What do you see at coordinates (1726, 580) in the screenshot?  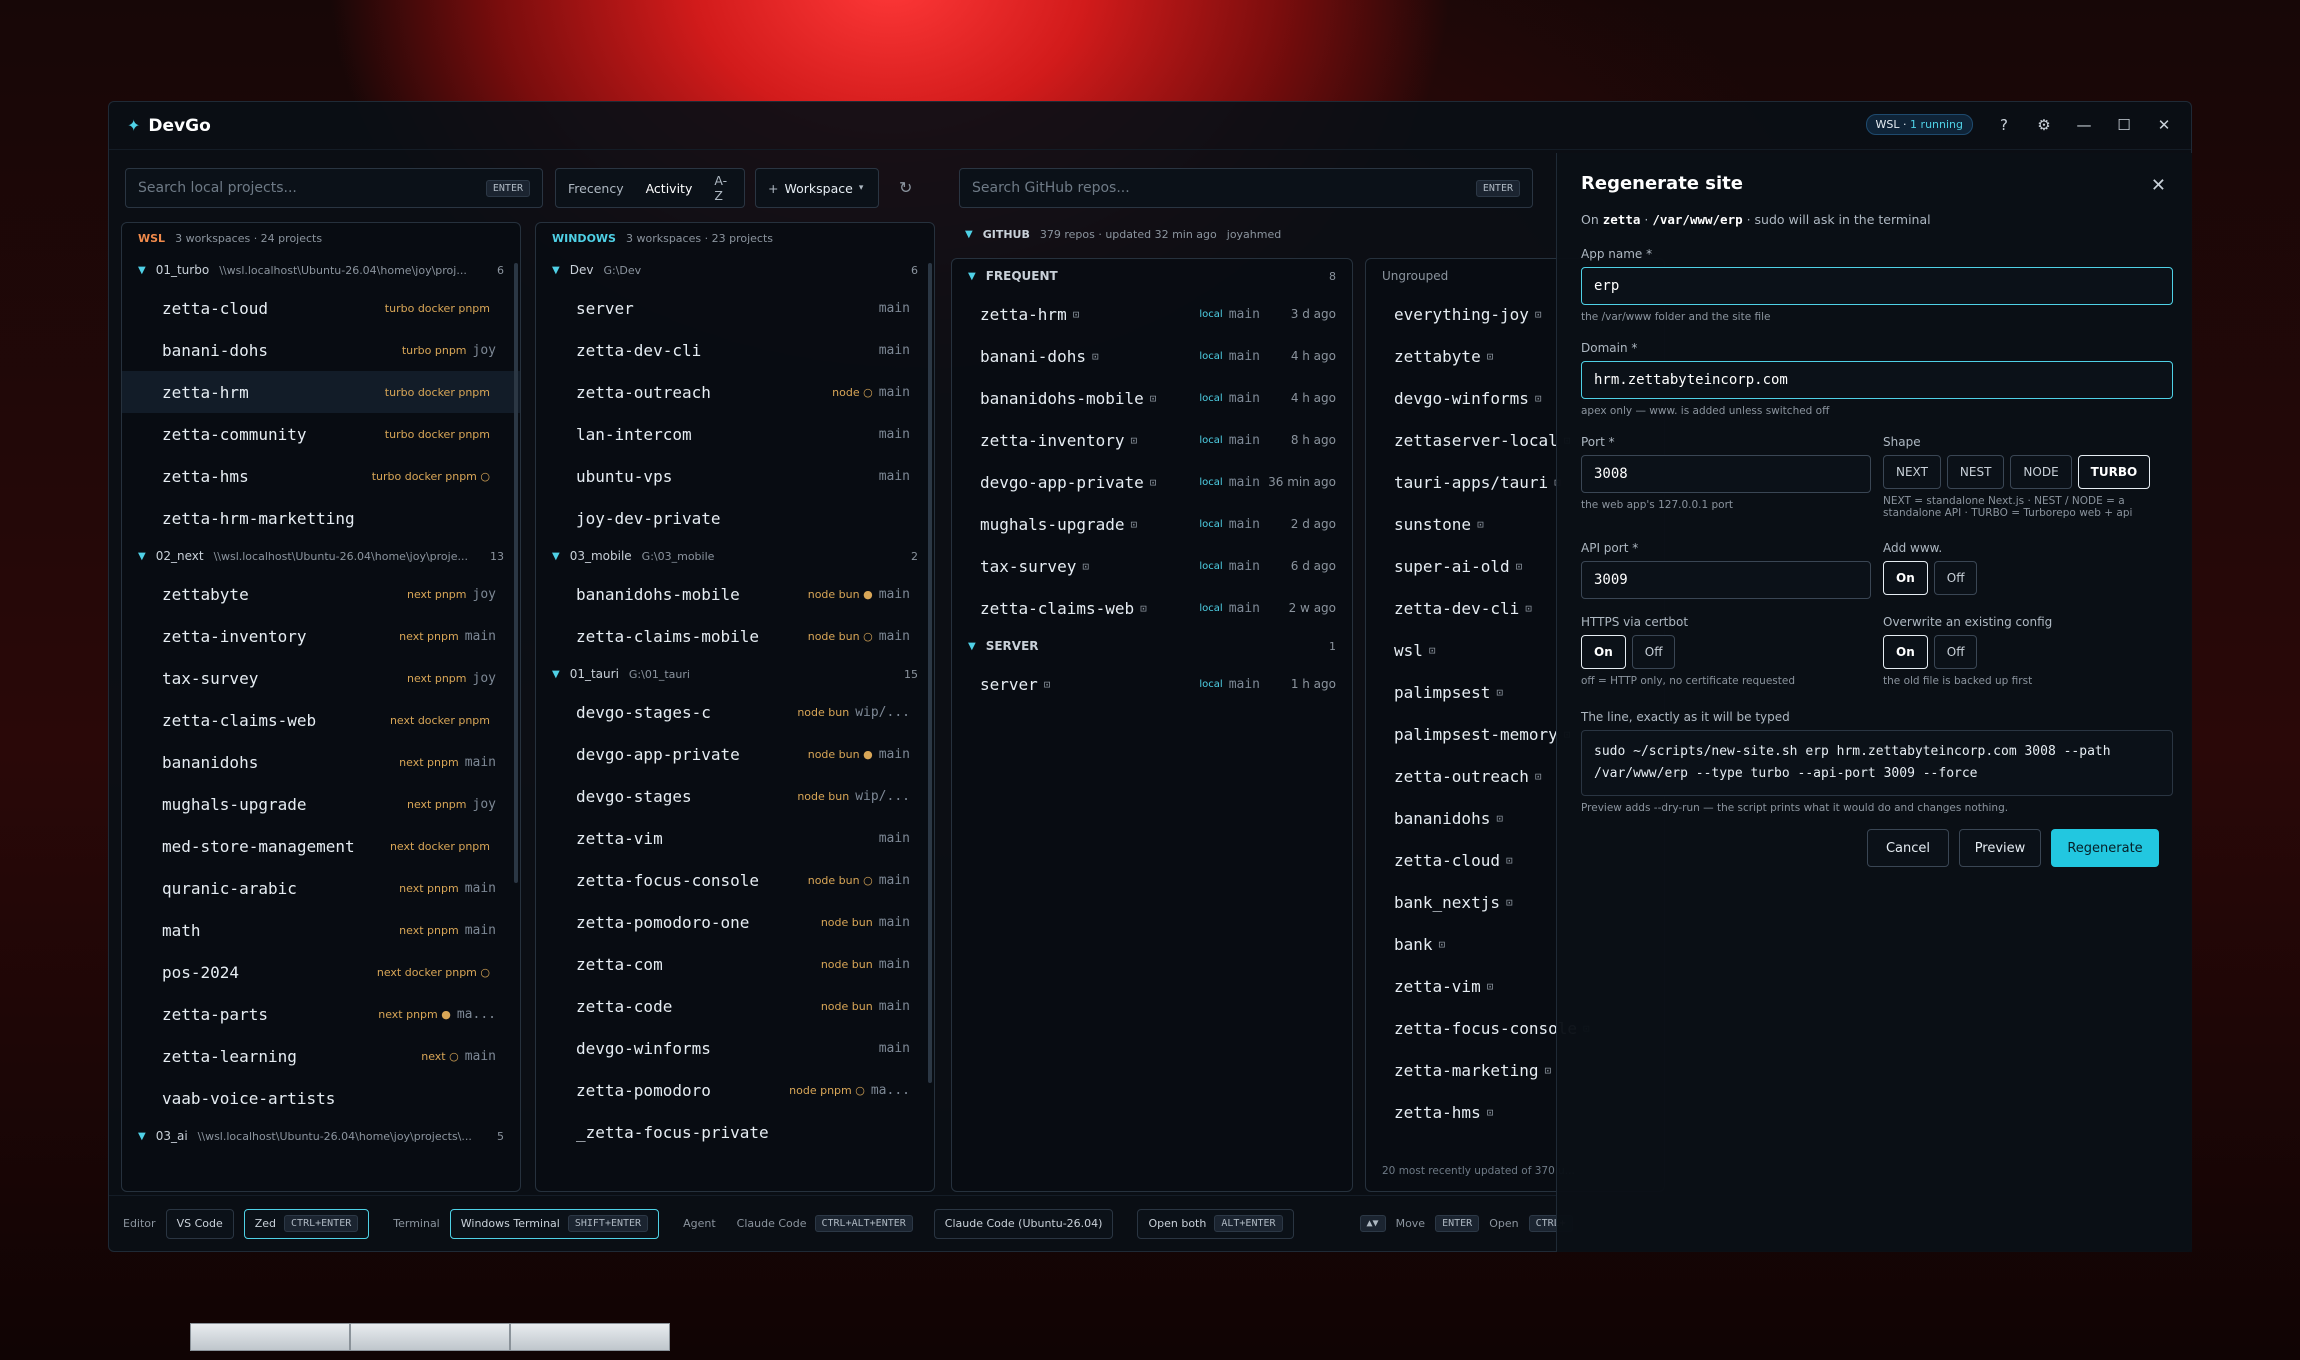 I see `api-port-input: 3009` at bounding box center [1726, 580].